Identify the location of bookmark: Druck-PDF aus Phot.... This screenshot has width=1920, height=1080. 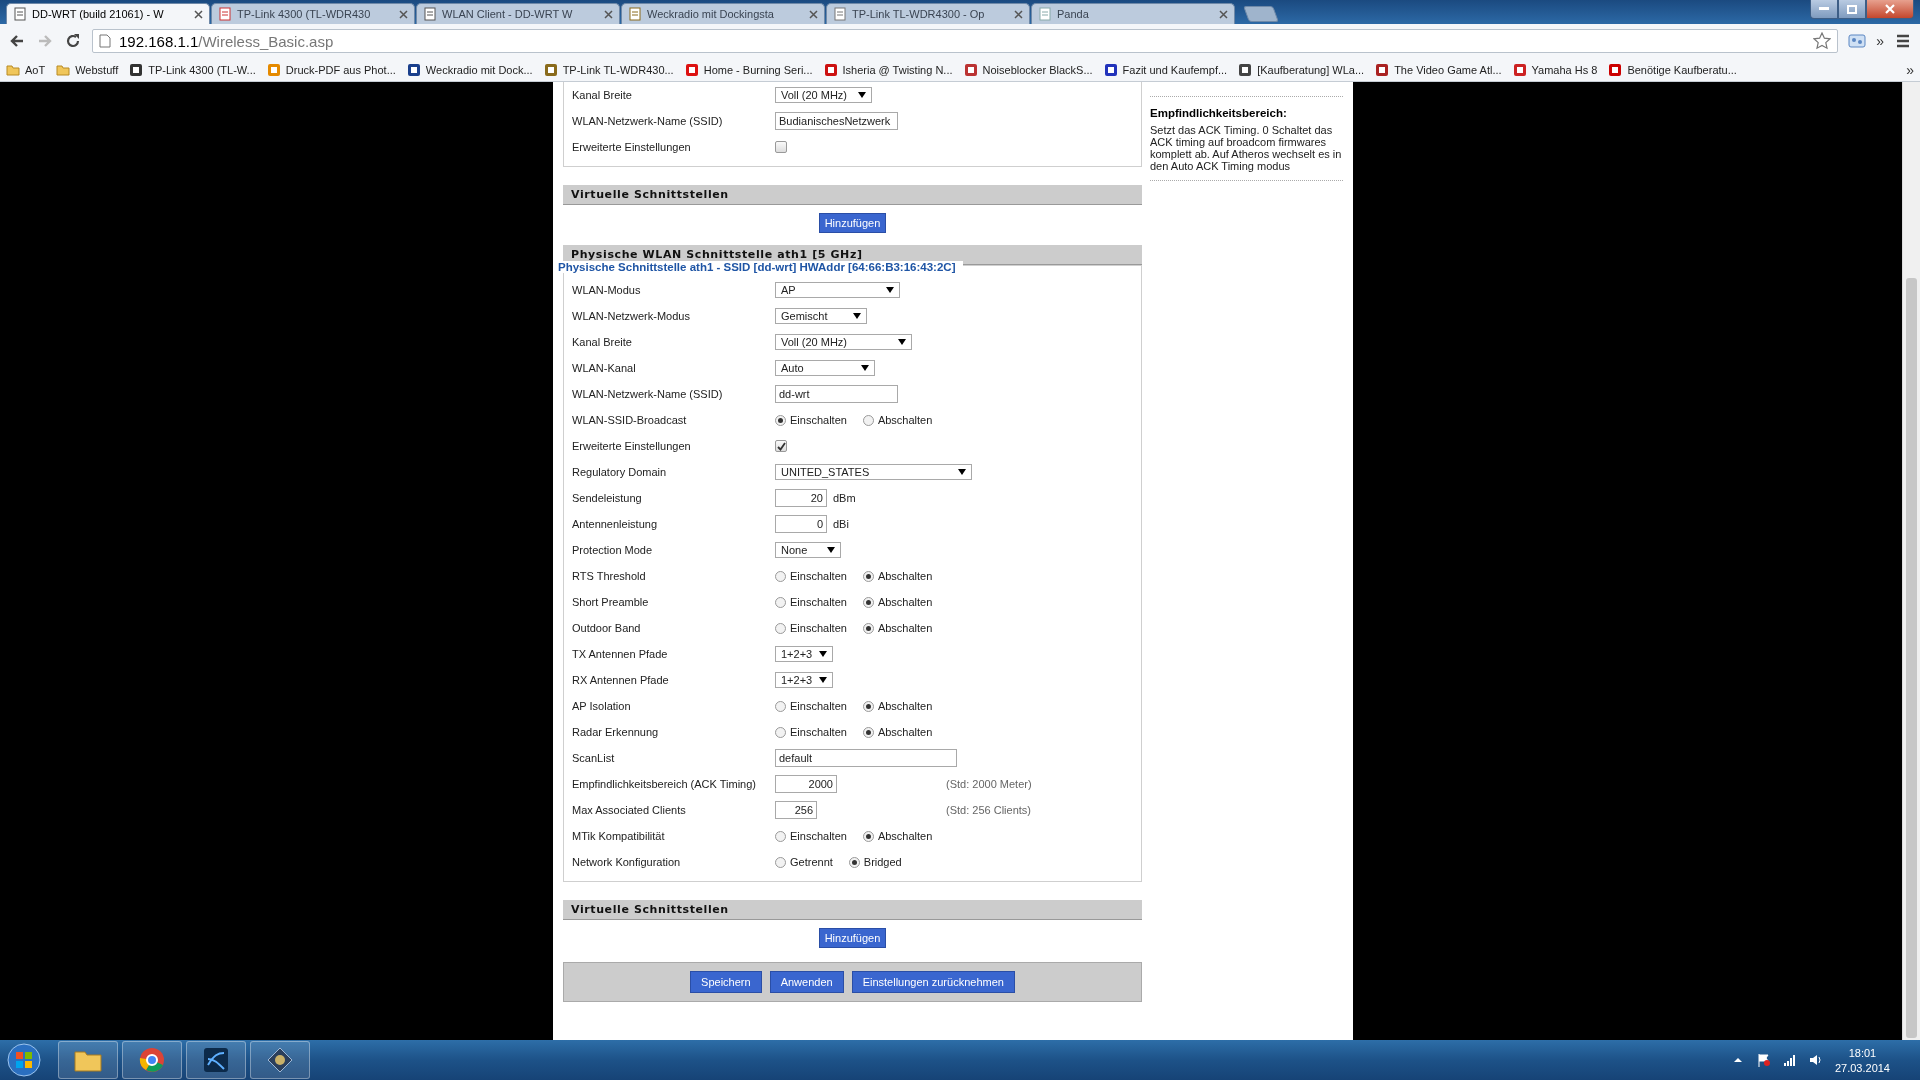
(331, 69).